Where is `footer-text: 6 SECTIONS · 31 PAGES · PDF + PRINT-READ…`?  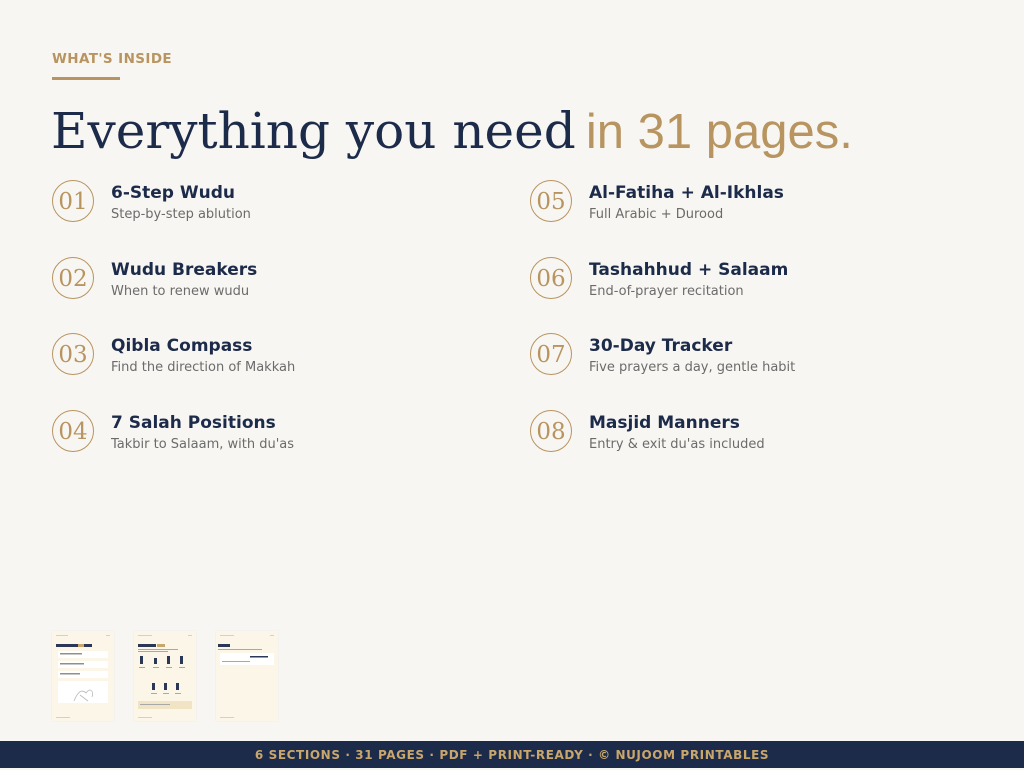
footer-text: 6 SECTIONS · 31 PAGES · PDF + PRINT-READ… is located at coordinates (512, 755).